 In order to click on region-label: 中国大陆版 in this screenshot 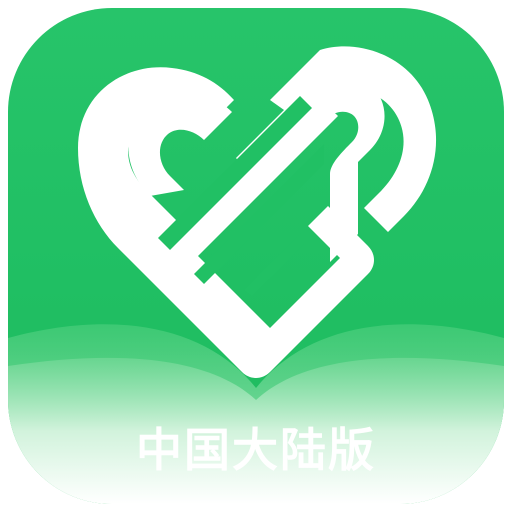, I will do `click(256, 450)`.